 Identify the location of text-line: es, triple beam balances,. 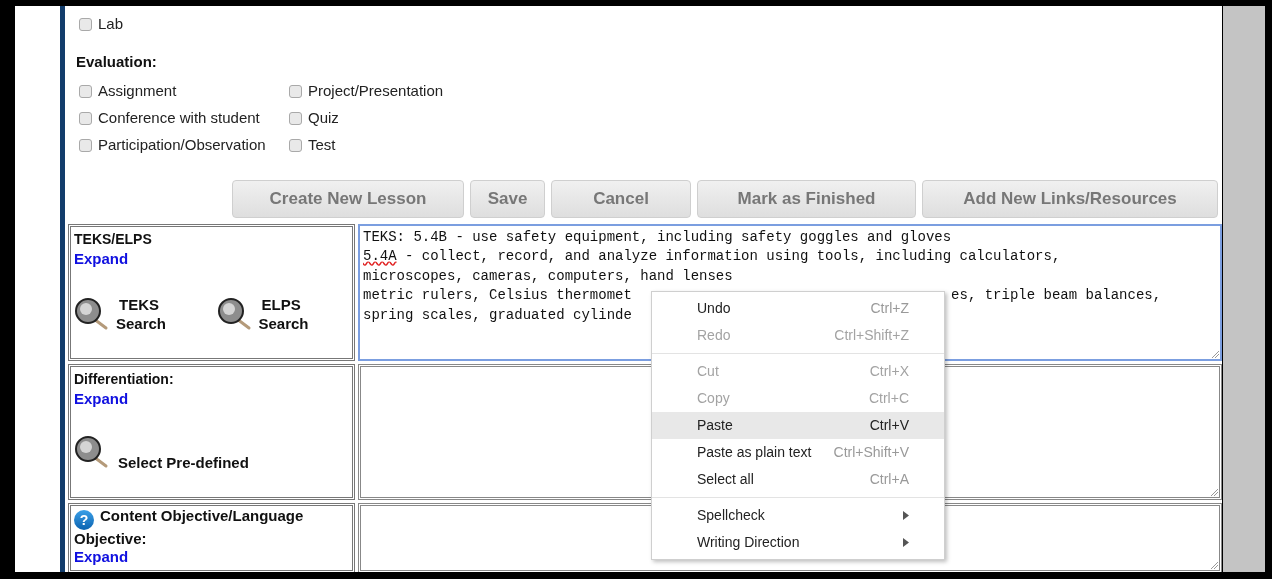
(1056, 295).